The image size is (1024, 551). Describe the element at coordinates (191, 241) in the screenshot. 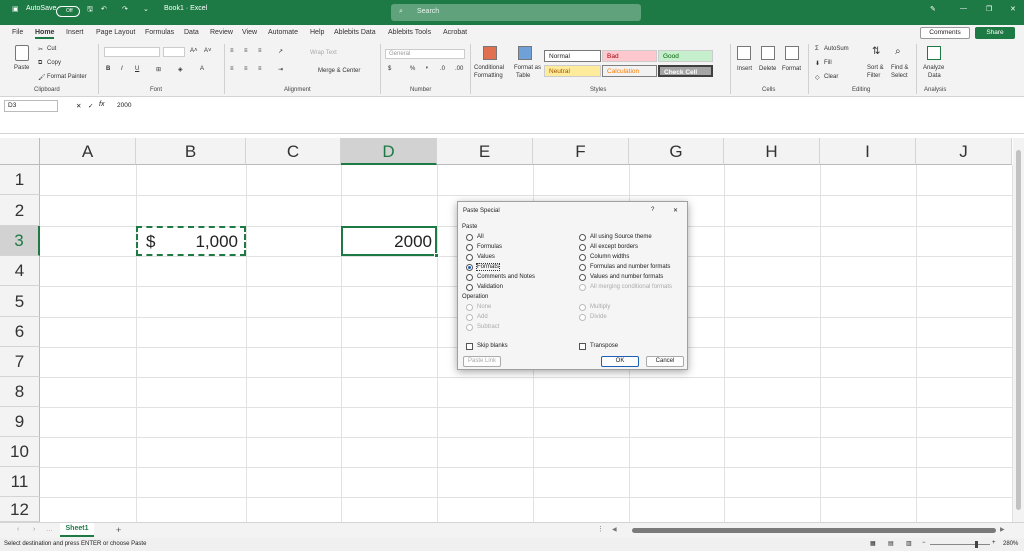

I see `cell-b3: $ 1,000` at that location.